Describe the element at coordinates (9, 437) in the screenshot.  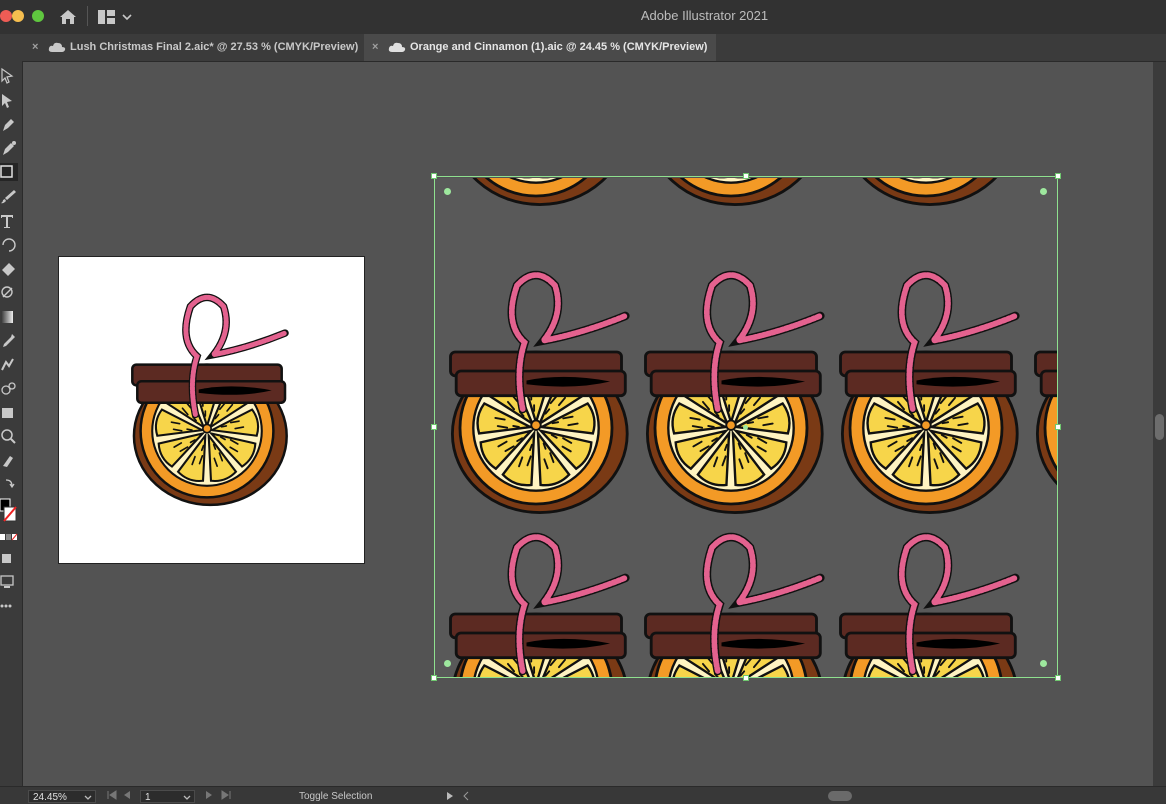
I see `zoom-tool-icon` at that location.